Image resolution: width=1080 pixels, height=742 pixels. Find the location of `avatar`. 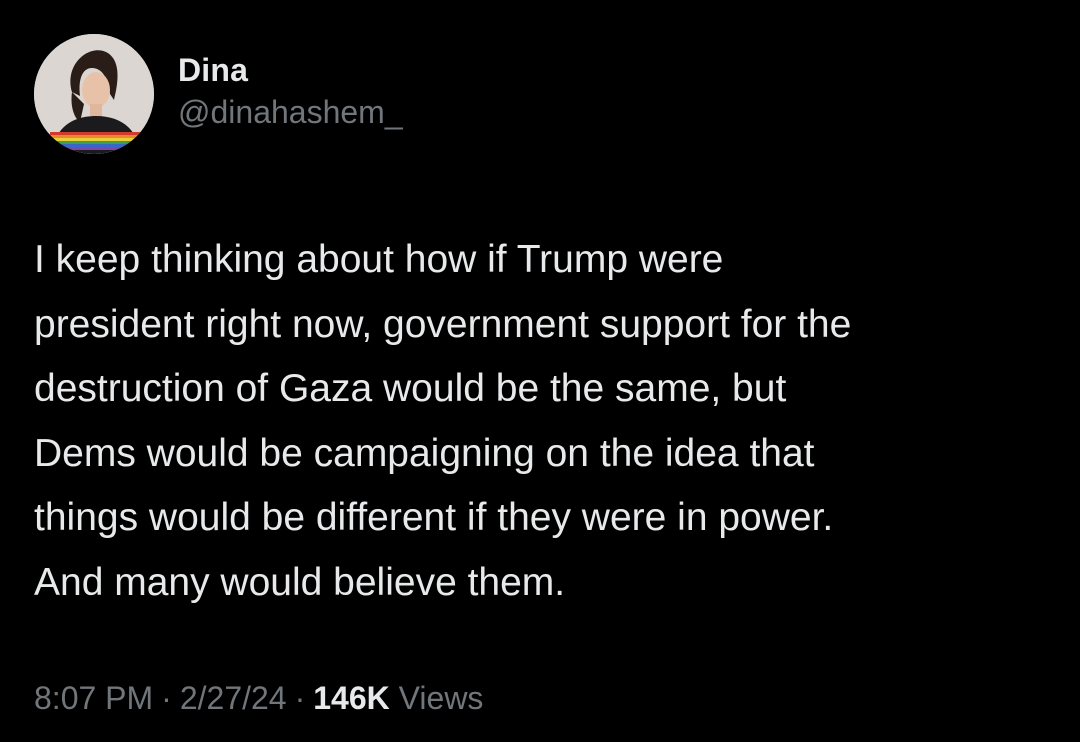

avatar is located at coordinates (94, 94).